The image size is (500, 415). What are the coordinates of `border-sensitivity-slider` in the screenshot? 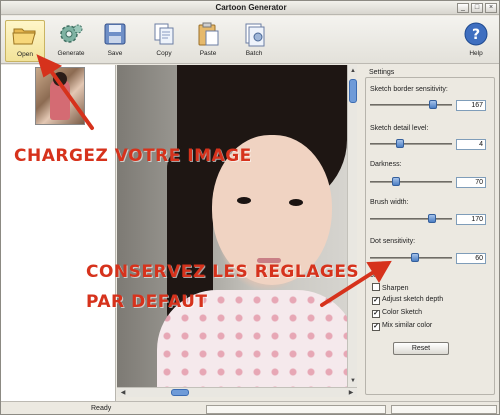 It's located at (411, 105).